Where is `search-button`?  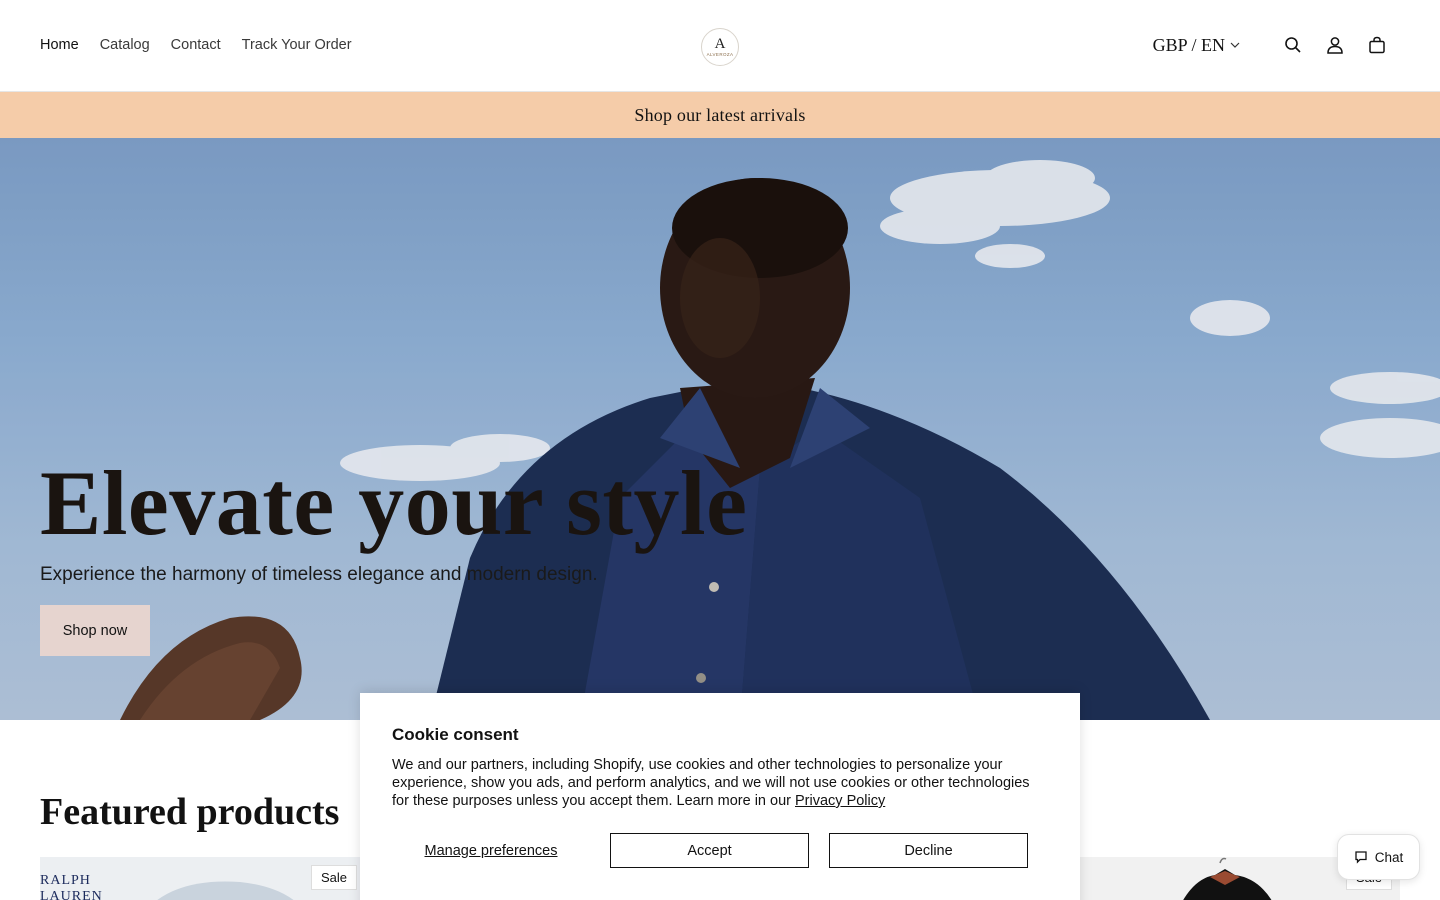 search-button is located at coordinates (1293, 45).